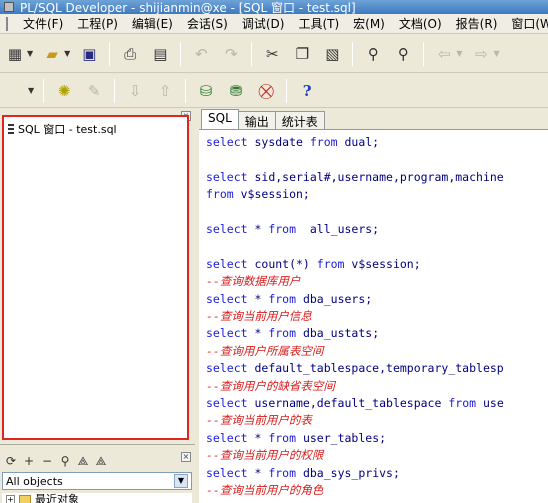  Describe the element at coordinates (181, 481) in the screenshot. I see `chevron-down-icon: ▼` at that location.